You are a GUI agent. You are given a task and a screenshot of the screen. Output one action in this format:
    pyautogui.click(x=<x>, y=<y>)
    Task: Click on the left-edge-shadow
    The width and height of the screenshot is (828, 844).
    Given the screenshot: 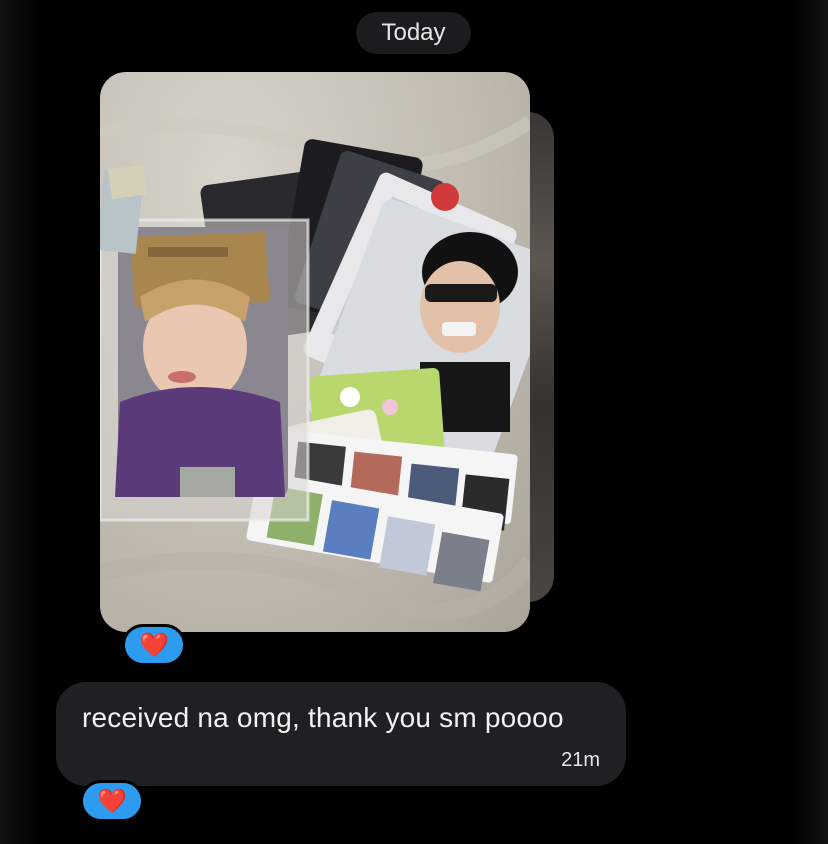 What is the action you would take?
    pyautogui.click(x=20, y=422)
    